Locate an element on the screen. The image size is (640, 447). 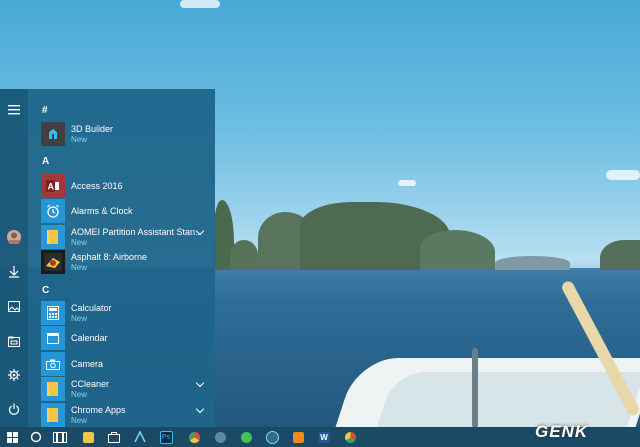
access-icon: A is located at coordinates (53, 186).